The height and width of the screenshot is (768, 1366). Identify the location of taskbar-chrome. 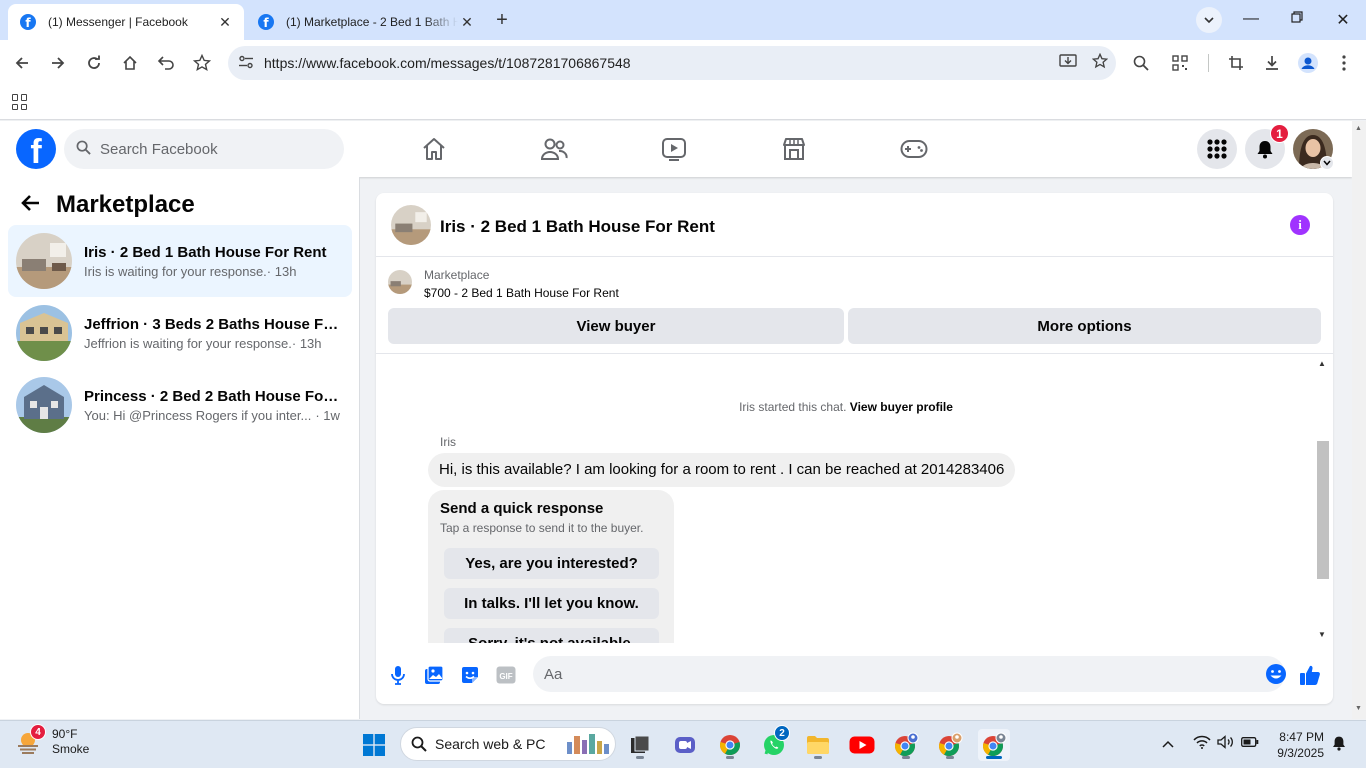
(730, 745).